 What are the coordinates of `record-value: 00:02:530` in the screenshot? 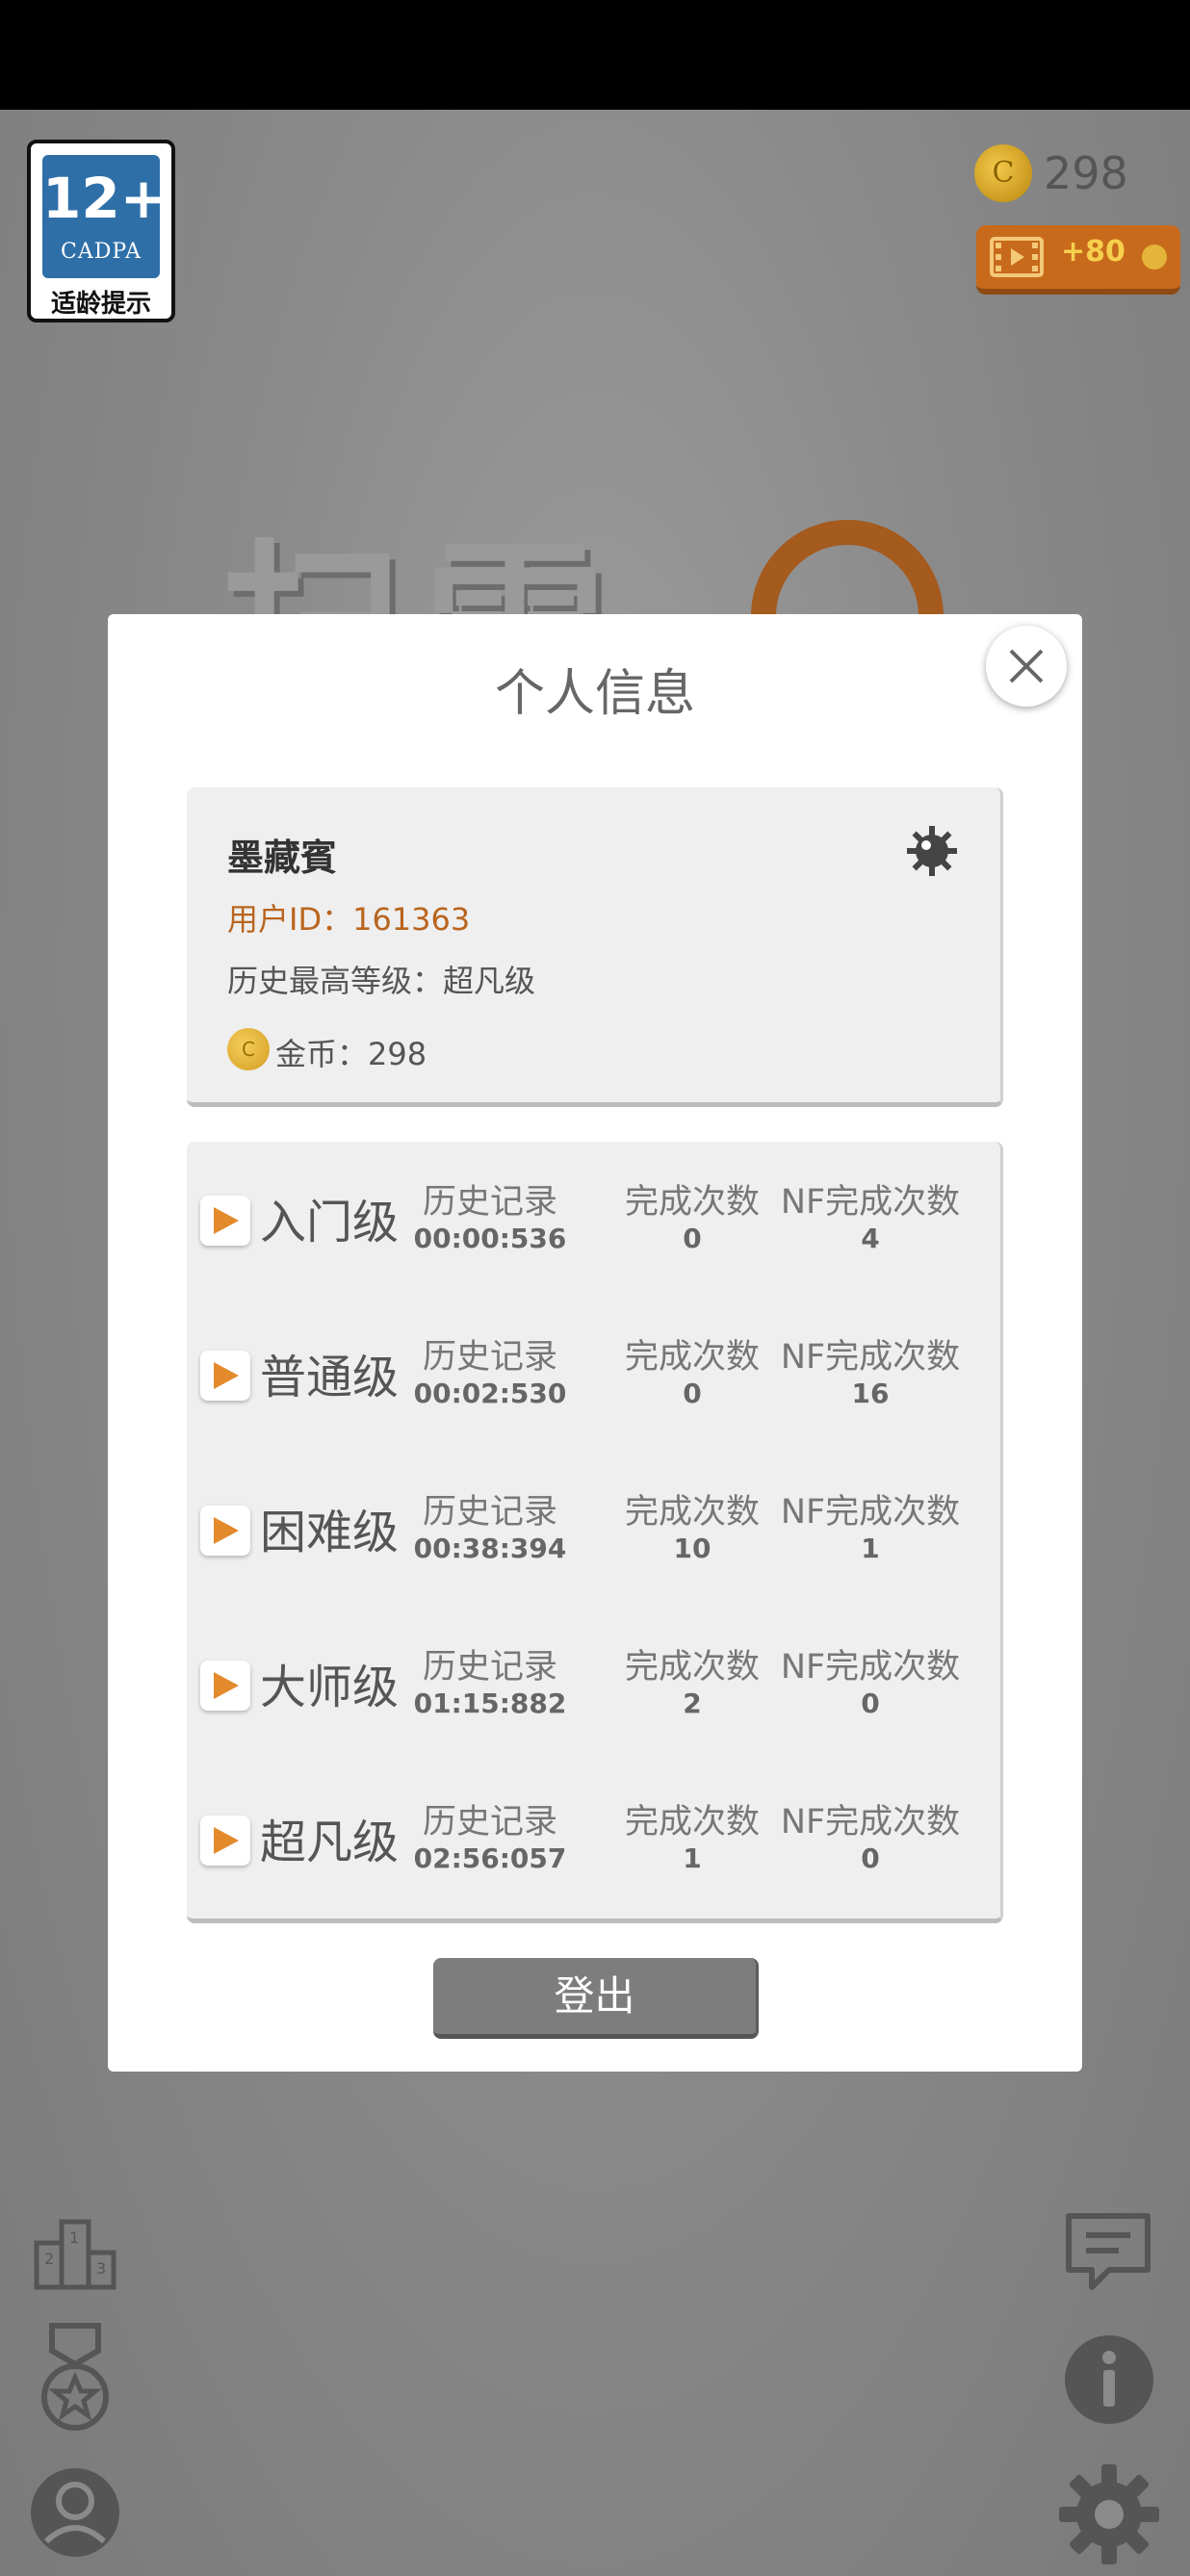 It's located at (490, 1393).